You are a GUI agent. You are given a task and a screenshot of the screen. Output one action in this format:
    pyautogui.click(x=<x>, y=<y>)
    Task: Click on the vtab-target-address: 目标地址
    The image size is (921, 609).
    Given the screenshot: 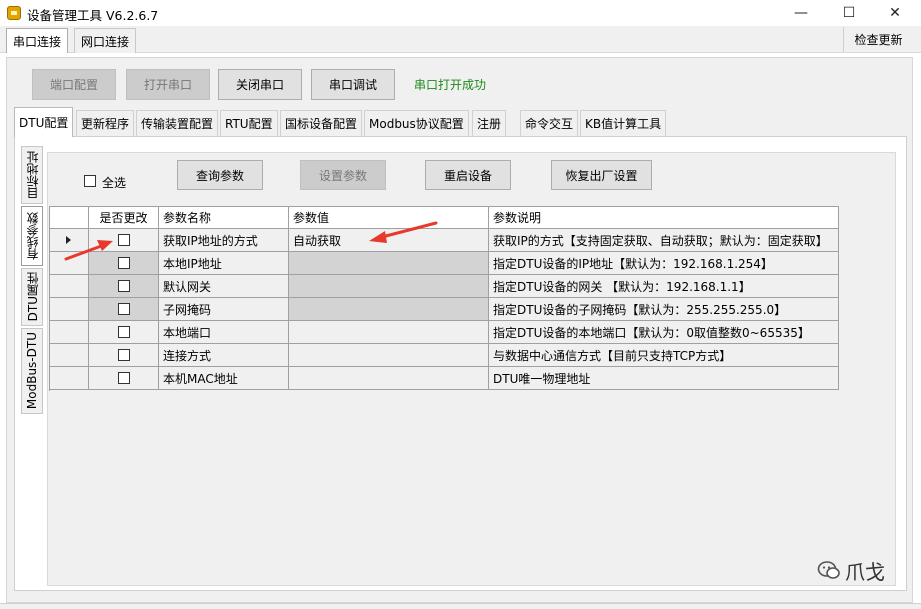 What is the action you would take?
    pyautogui.click(x=32, y=175)
    